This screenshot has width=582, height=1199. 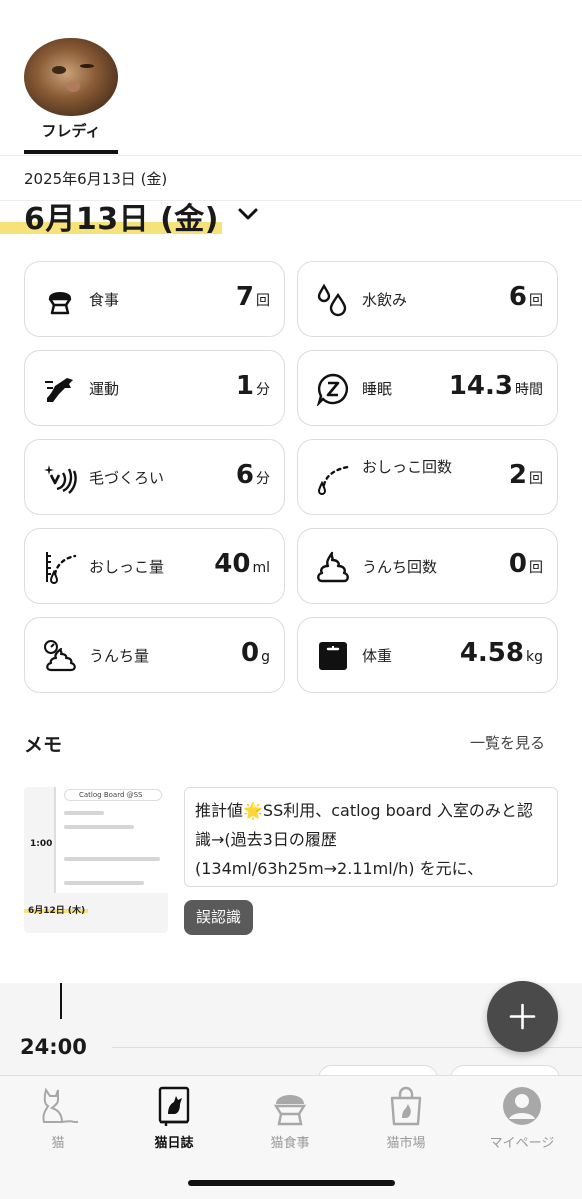 I want to click on stat-unit: 時間, so click(x=529, y=390).